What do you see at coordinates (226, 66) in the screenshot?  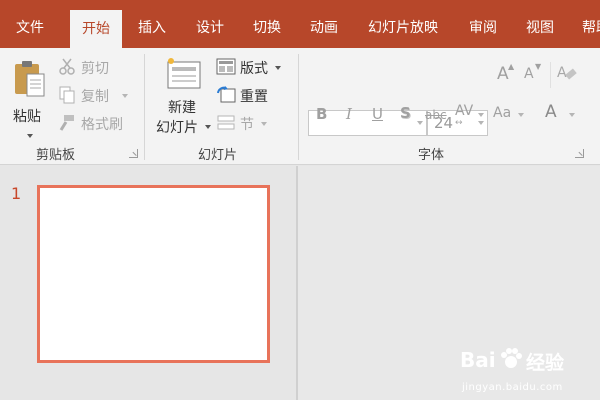 I see `layout-icon` at bounding box center [226, 66].